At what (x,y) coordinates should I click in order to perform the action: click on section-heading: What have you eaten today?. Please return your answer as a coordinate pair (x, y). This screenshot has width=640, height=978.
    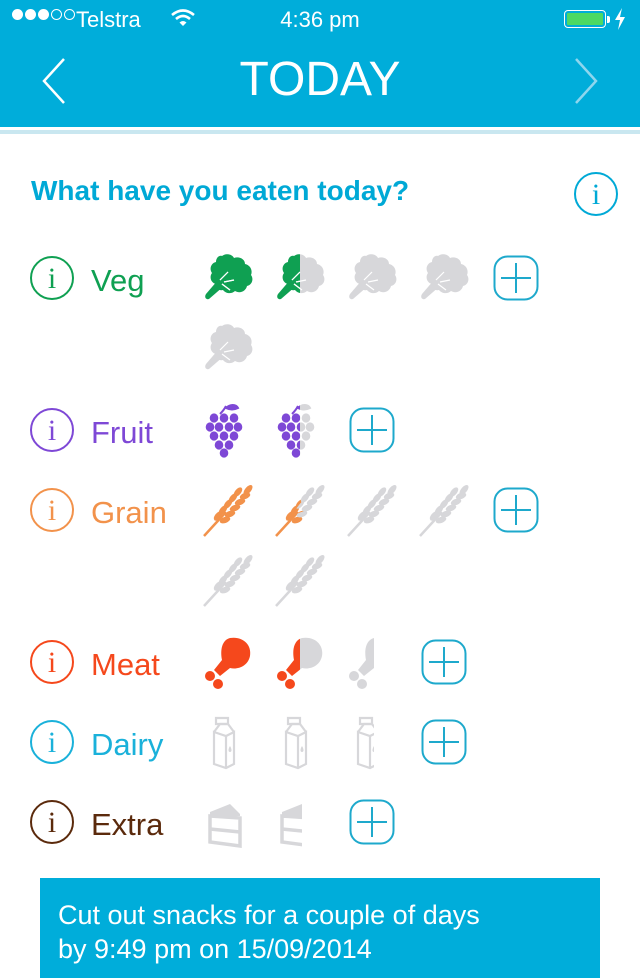
    Looking at the image, I should click on (220, 190).